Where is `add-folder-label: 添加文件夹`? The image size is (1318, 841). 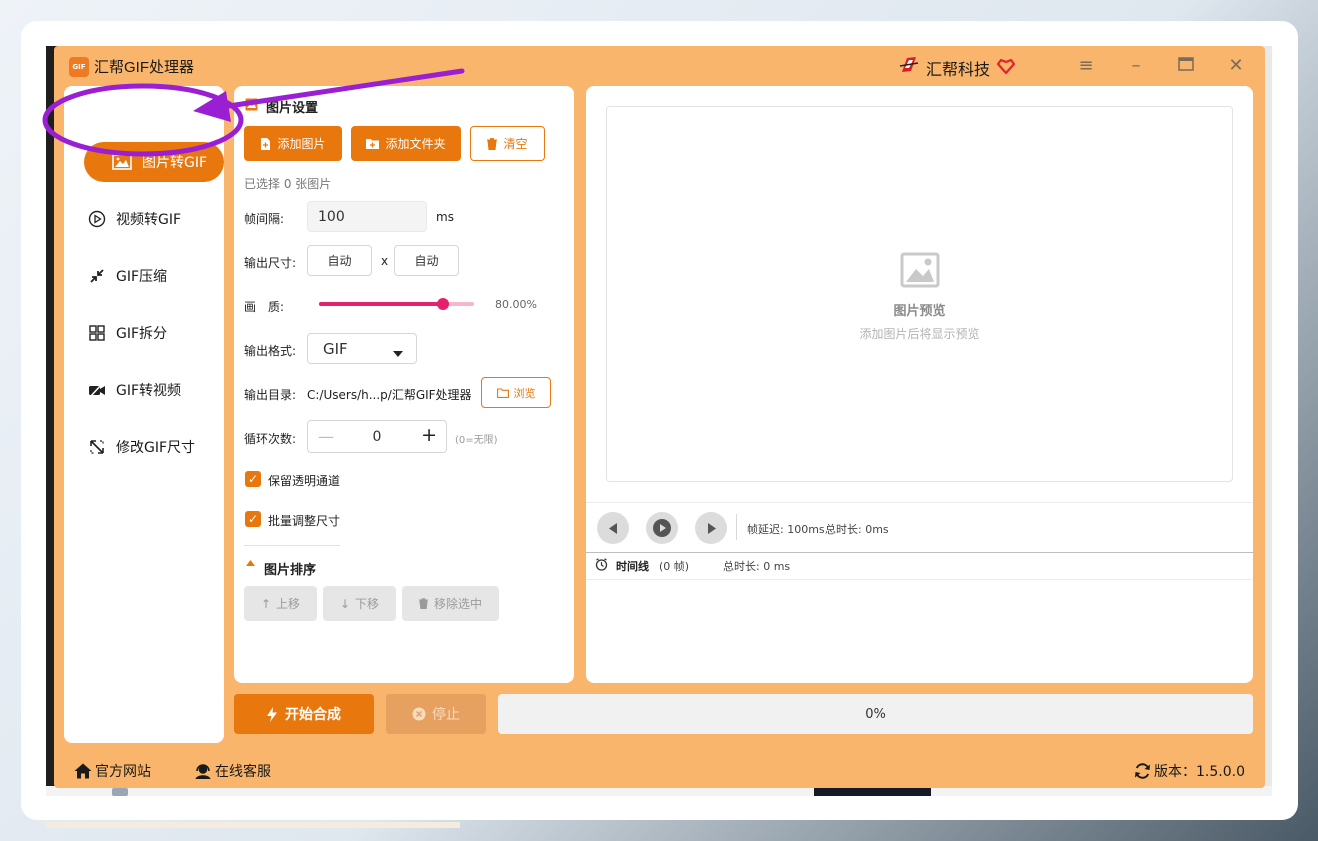
add-folder-label: 添加文件夹 is located at coordinates (415, 144).